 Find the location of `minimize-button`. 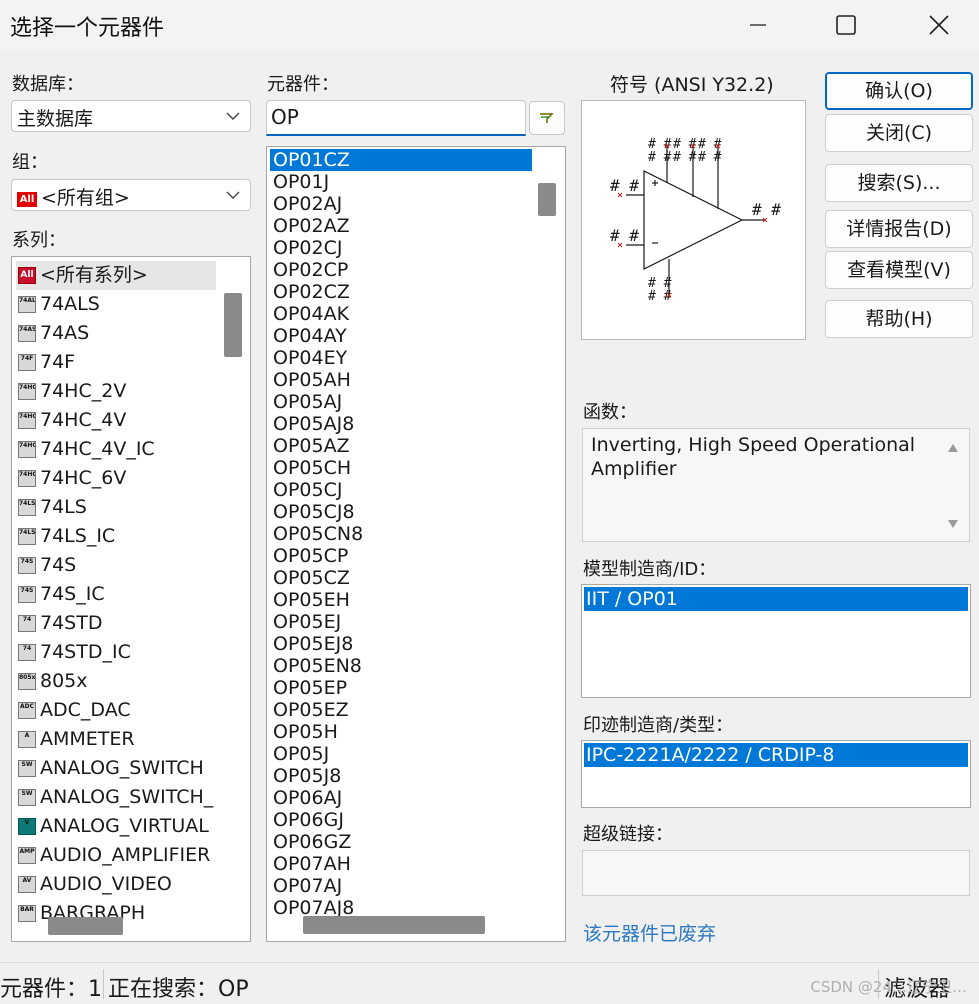

minimize-button is located at coordinates (758, 25).